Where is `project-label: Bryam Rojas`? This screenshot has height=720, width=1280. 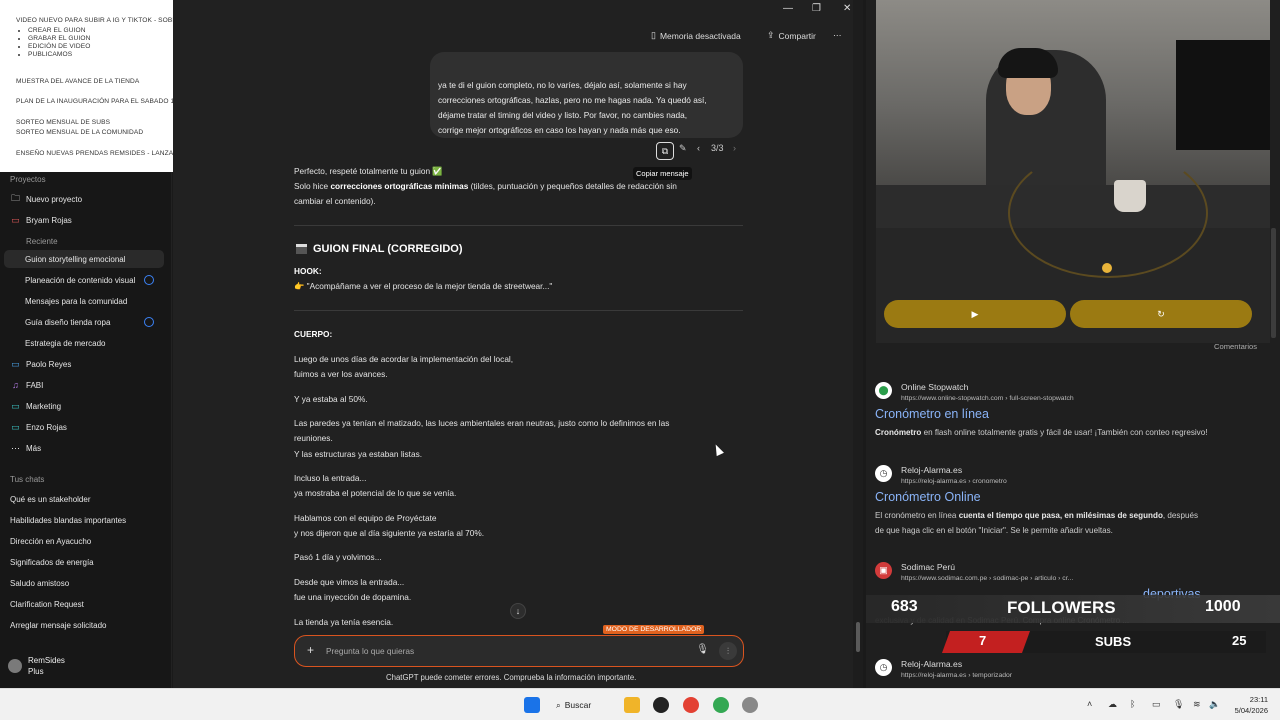
project-label: Bryam Rojas is located at coordinates (49, 220).